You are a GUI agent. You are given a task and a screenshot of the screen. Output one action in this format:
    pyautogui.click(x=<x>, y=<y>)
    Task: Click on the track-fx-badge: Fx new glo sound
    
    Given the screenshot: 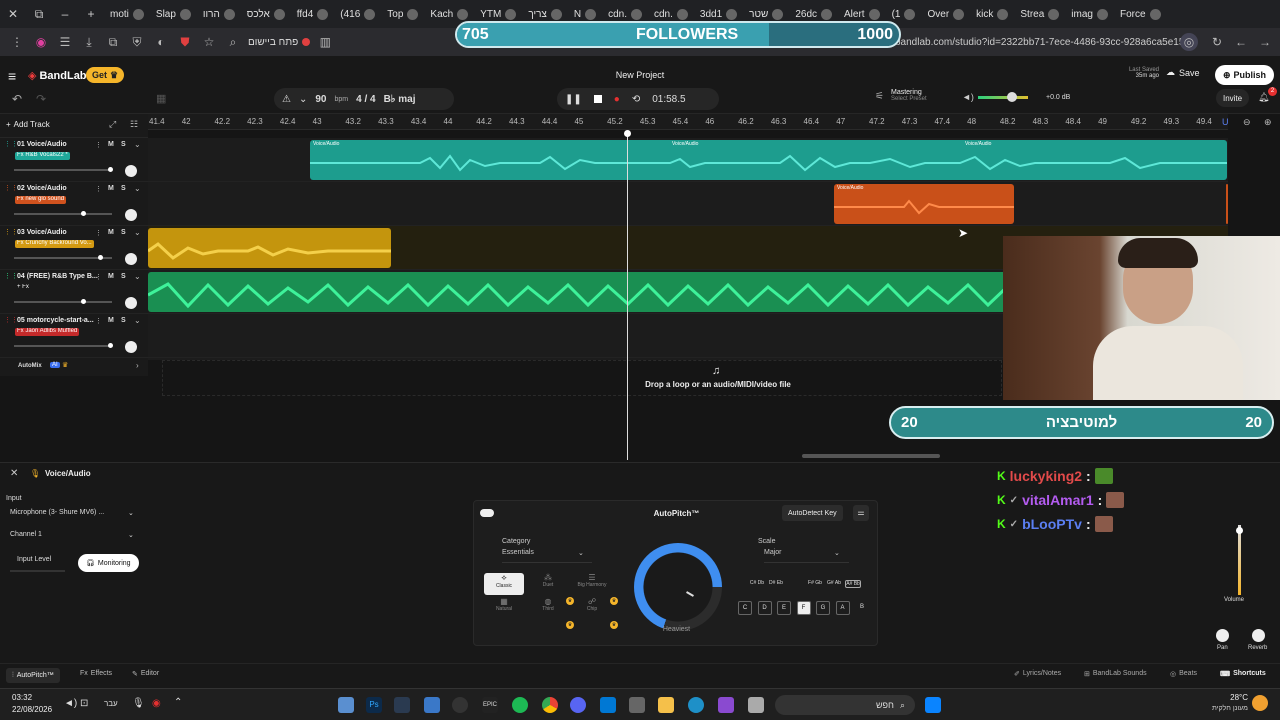 What is the action you would take?
    pyautogui.click(x=41, y=200)
    